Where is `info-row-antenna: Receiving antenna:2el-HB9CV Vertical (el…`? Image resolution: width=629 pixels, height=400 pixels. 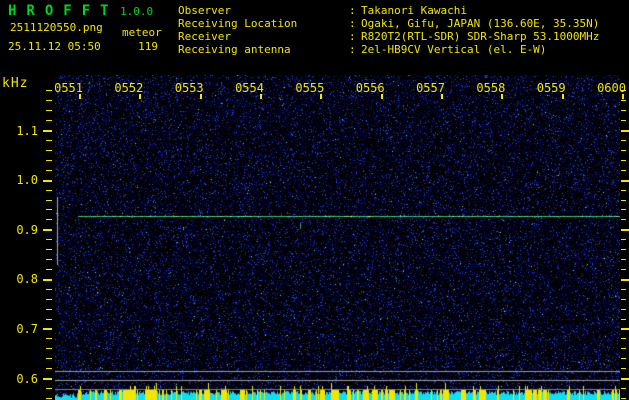
info-row-antenna: Receiving antenna:2el-HB9CV Vertical (el… is located at coordinates (388, 49).